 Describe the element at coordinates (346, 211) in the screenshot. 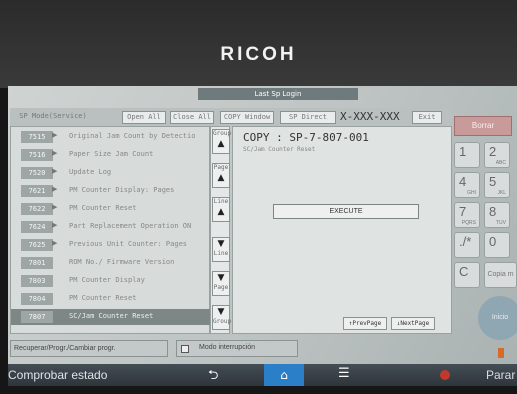

I see `execute-button: EXECUTE` at that location.